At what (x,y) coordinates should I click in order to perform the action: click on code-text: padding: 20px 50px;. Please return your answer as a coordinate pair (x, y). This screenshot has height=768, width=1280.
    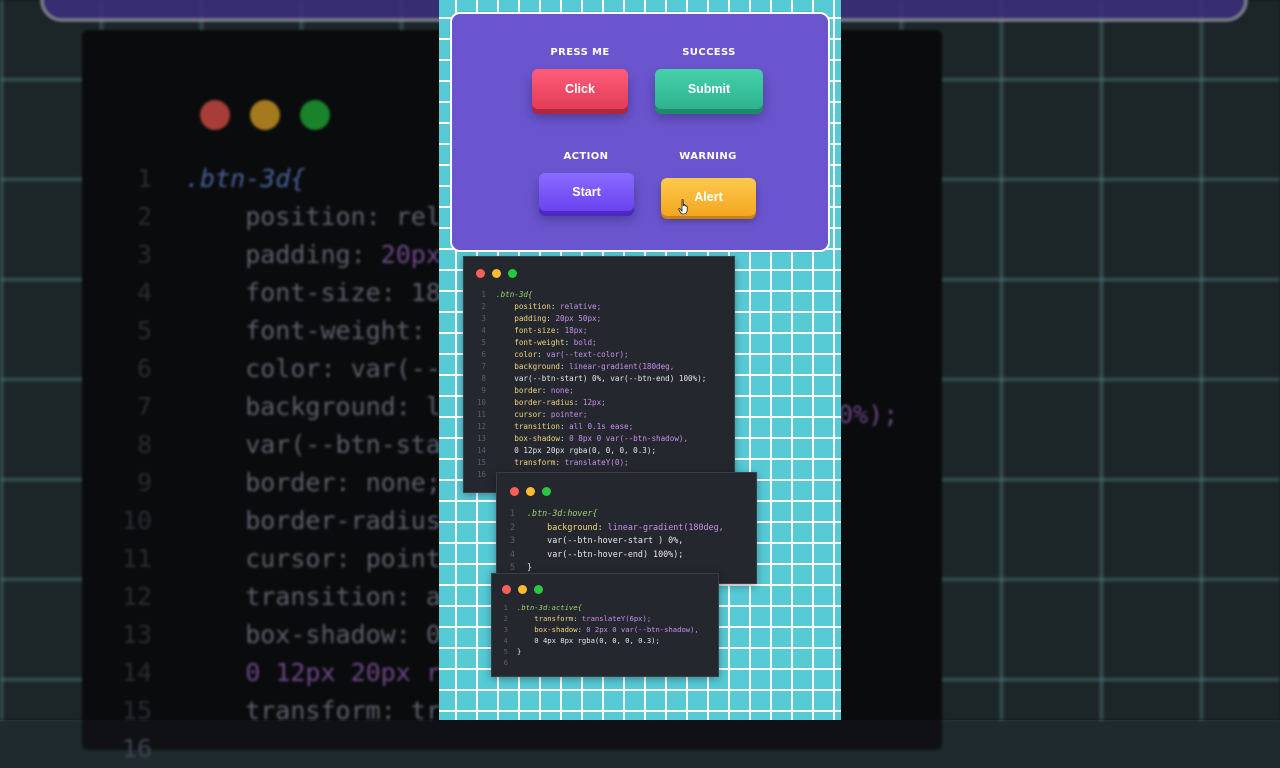
    Looking at the image, I should click on (549, 318).